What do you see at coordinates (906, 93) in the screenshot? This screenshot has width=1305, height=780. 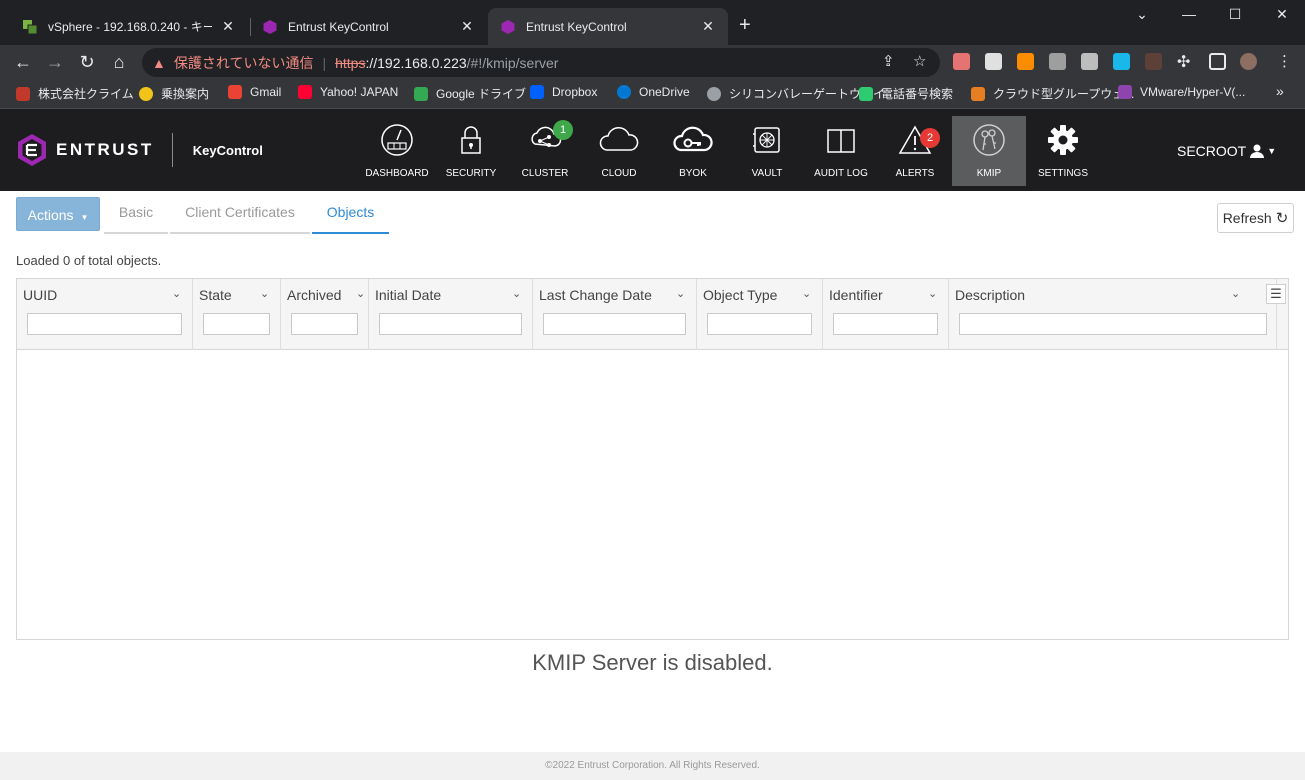 I see `bookmark-item: 電話番号検索` at bounding box center [906, 93].